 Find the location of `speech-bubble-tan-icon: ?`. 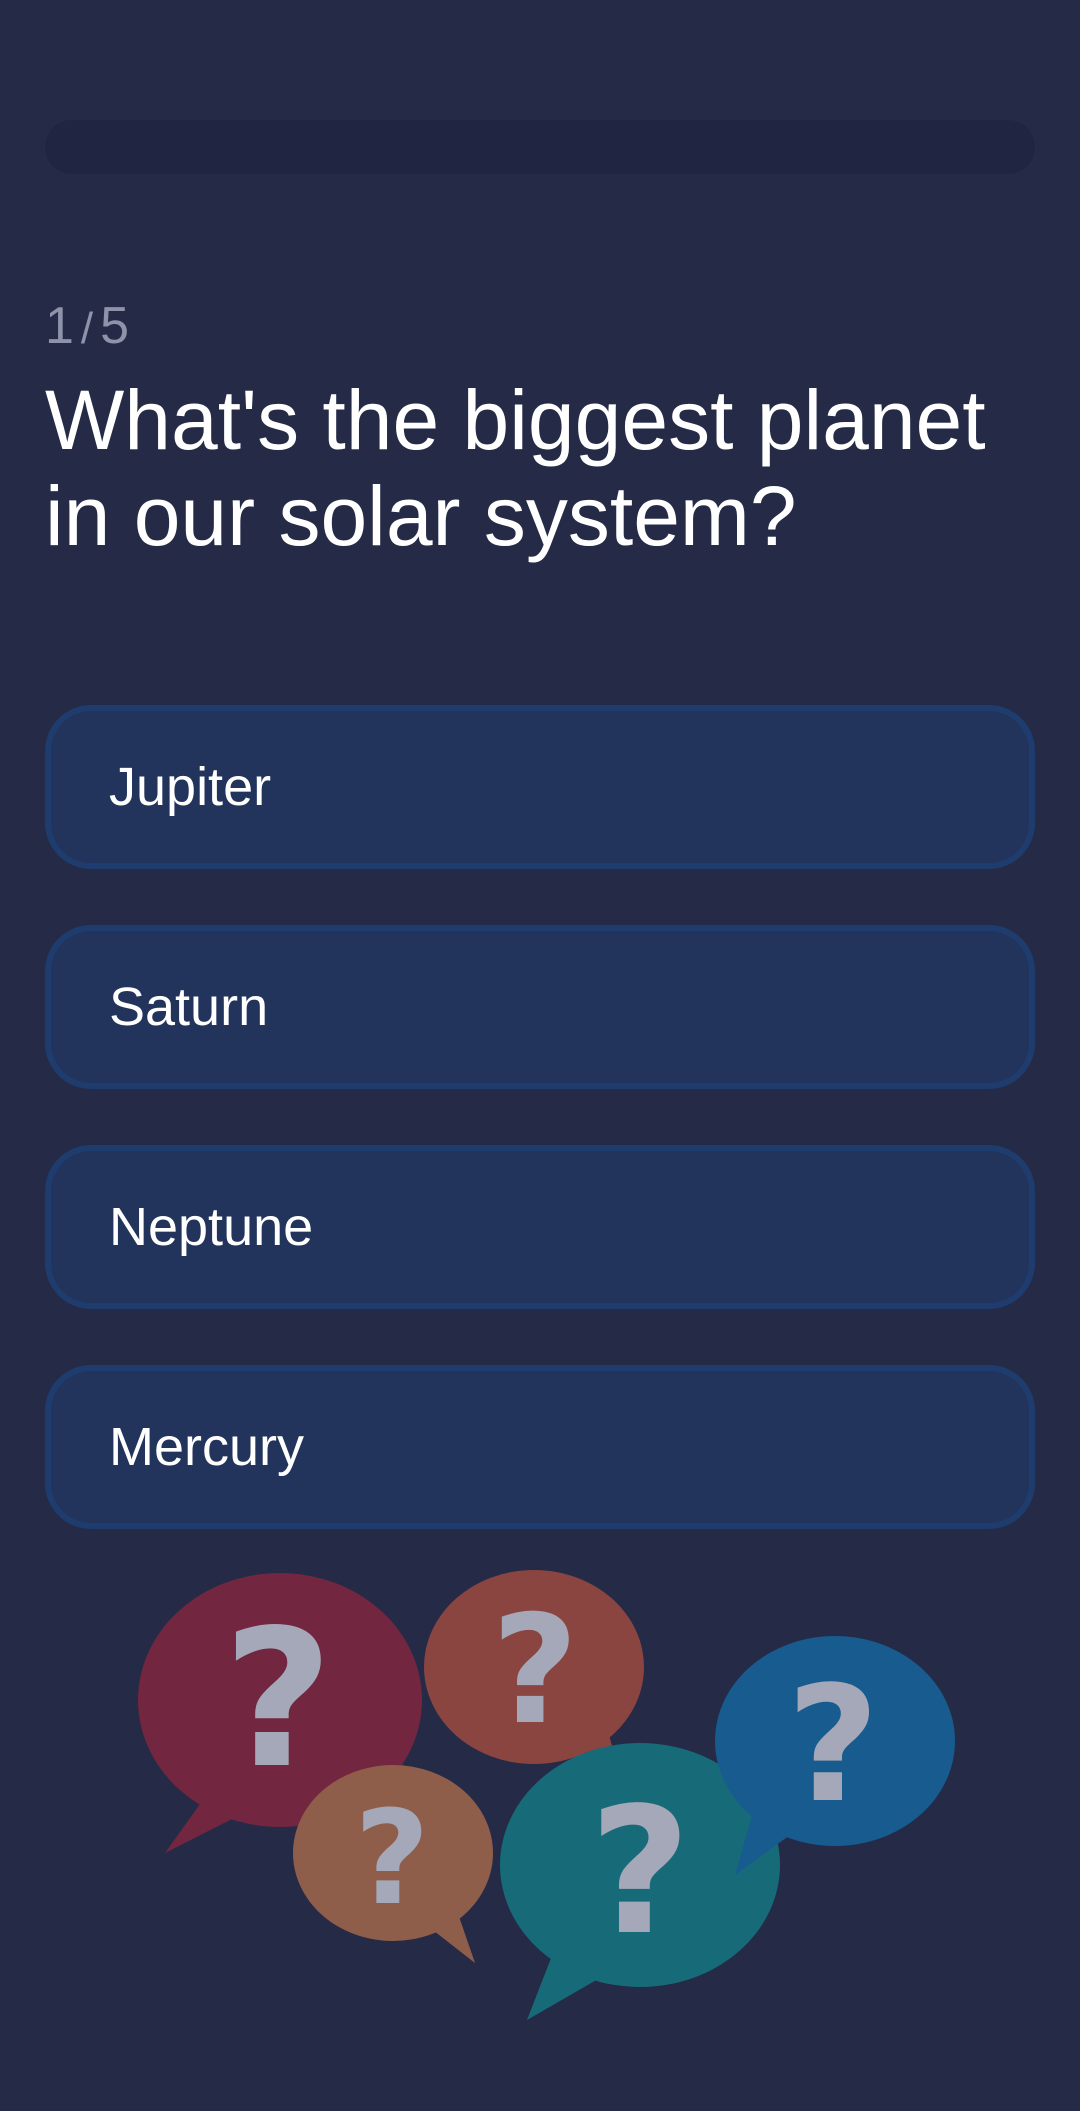

speech-bubble-tan-icon: ? is located at coordinates (393, 1864).